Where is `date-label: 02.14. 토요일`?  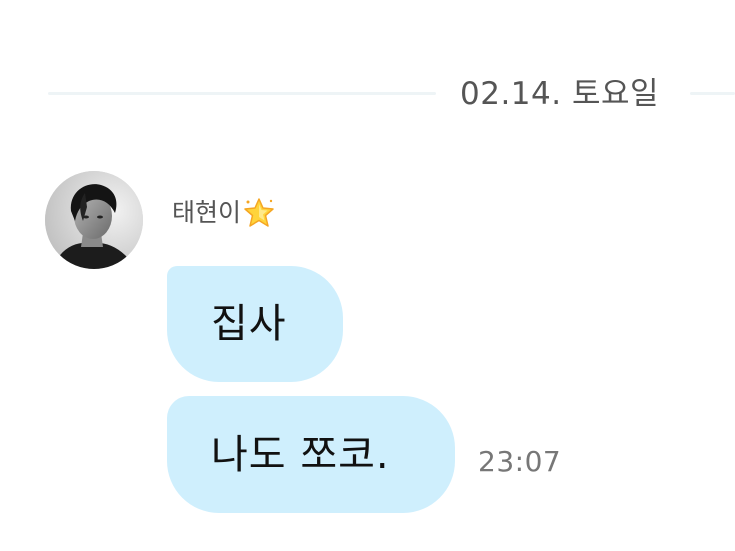 date-label: 02.14. 토요일 is located at coordinates (560, 94).